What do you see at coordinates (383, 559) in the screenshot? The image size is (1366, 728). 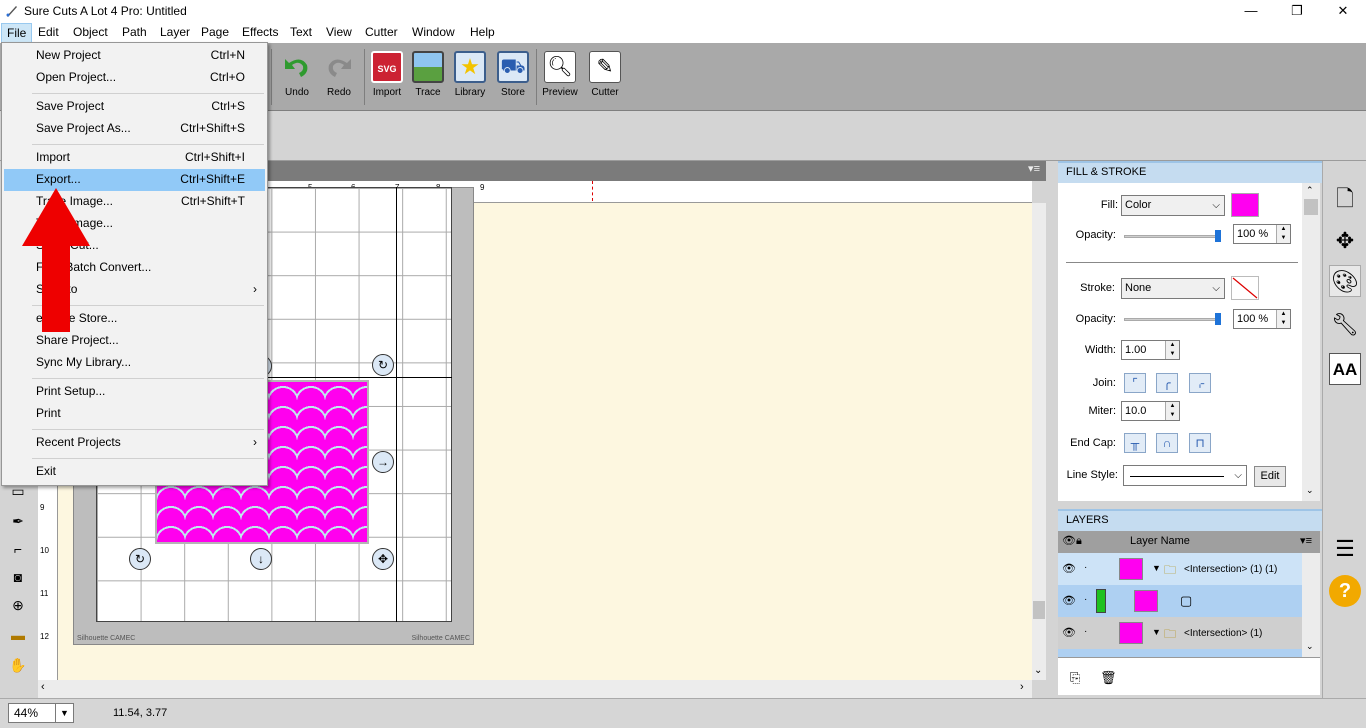 I see `move-handle-icon: ✥` at bounding box center [383, 559].